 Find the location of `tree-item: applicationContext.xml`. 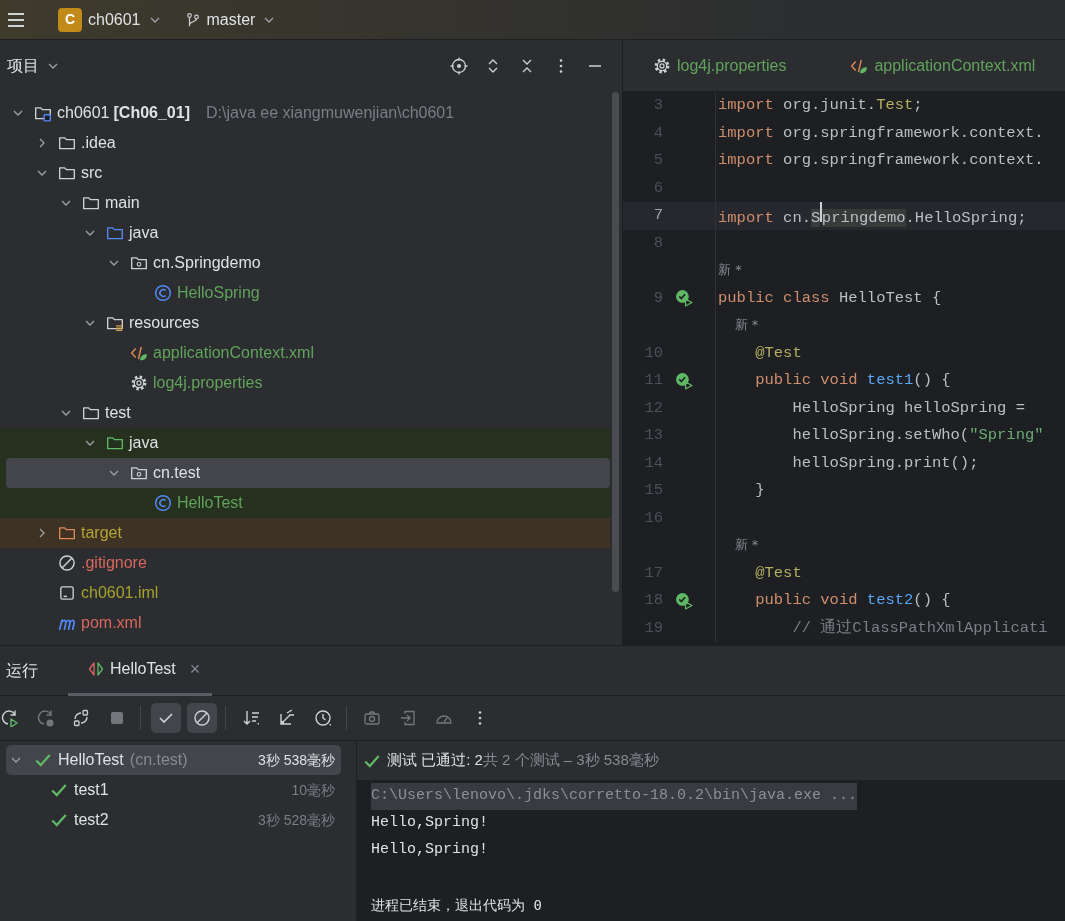

tree-item: applicationContext.xml is located at coordinates (305, 353).